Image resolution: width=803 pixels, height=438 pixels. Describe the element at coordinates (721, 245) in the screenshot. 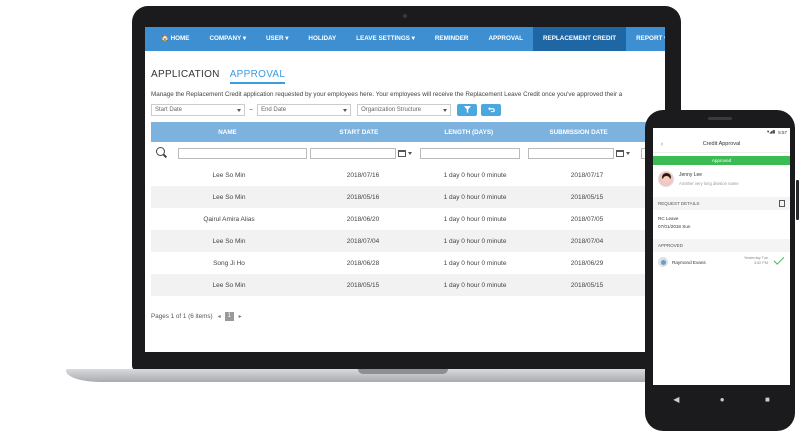

I see `approved-section-header: APPROVED` at that location.